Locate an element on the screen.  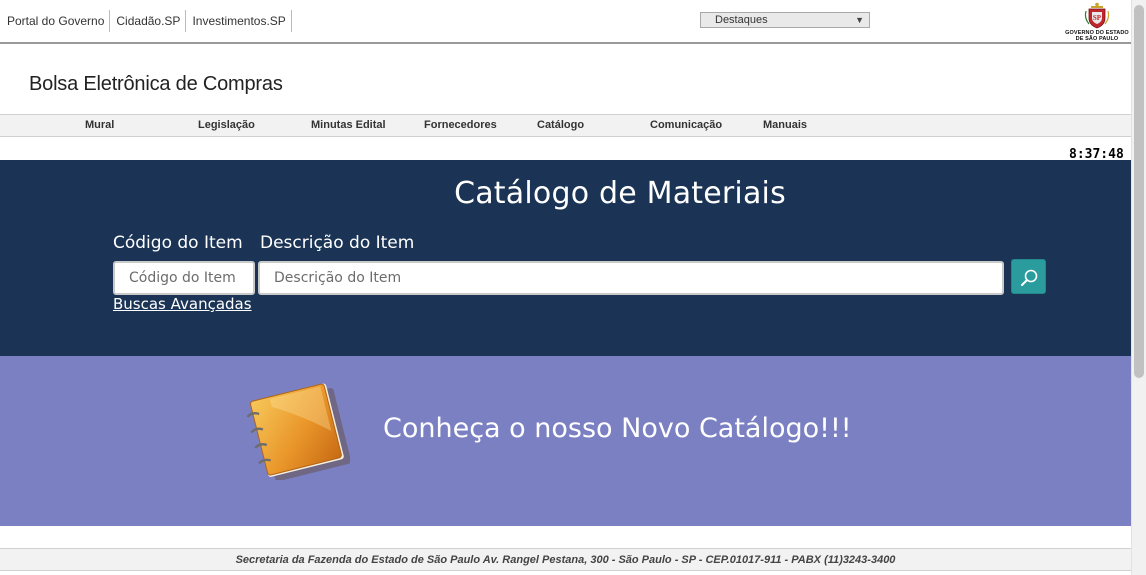
chevron-down-icon: ▼ is located at coordinates (859, 20).